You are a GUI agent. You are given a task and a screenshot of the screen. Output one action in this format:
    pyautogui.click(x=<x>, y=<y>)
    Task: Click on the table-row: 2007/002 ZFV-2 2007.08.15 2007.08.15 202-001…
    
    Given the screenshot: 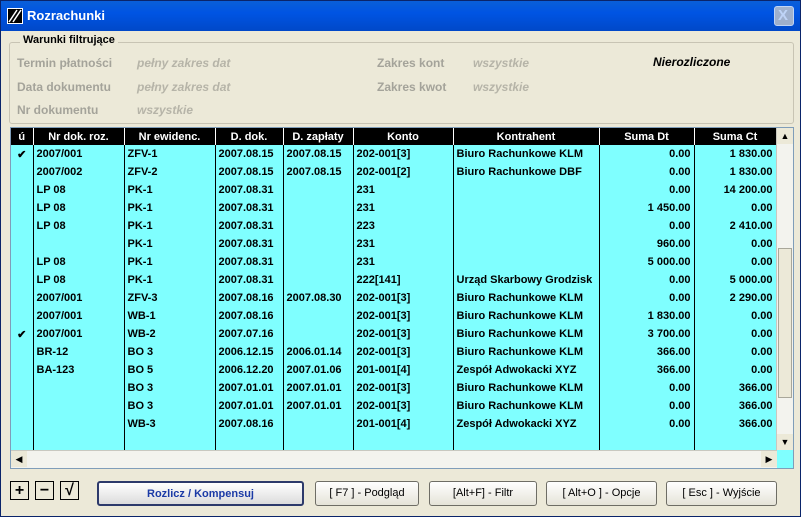 What is the action you would take?
    pyautogui.click(x=394, y=172)
    